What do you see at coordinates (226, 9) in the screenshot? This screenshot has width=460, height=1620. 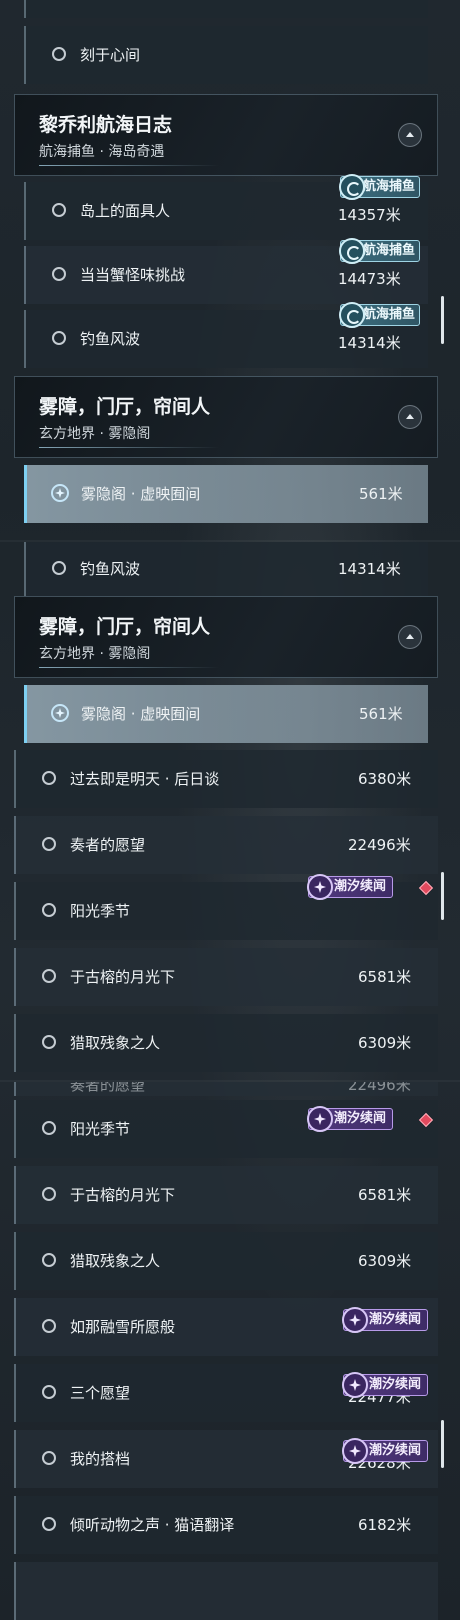 I see `quest-row-partial-top` at bounding box center [226, 9].